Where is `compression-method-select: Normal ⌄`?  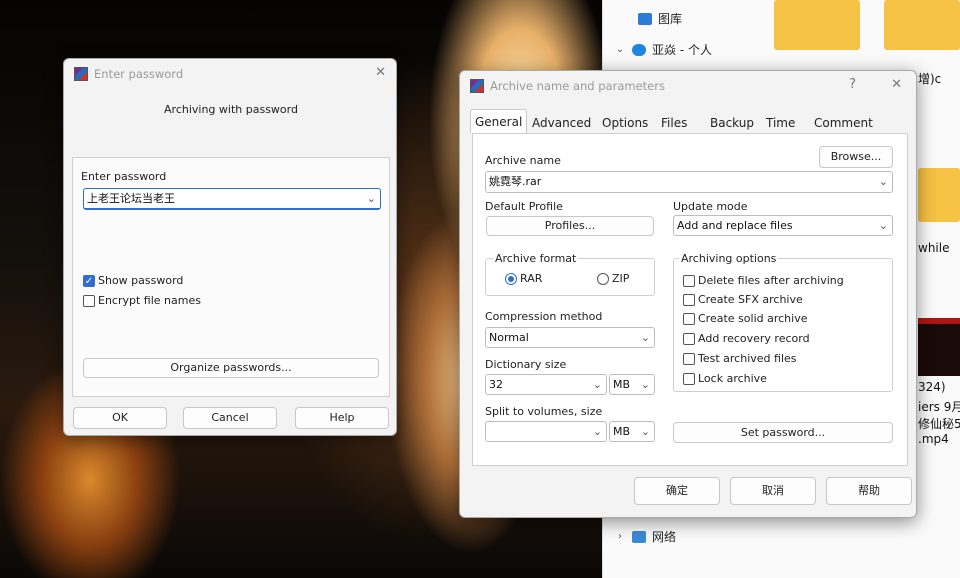 compression-method-select: Normal ⌄ is located at coordinates (570, 337).